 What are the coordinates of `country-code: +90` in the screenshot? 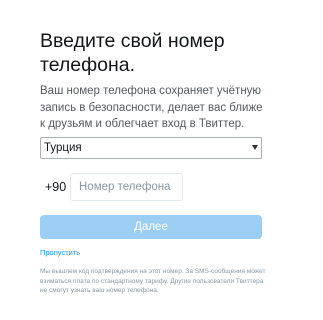 It's located at (56, 187).